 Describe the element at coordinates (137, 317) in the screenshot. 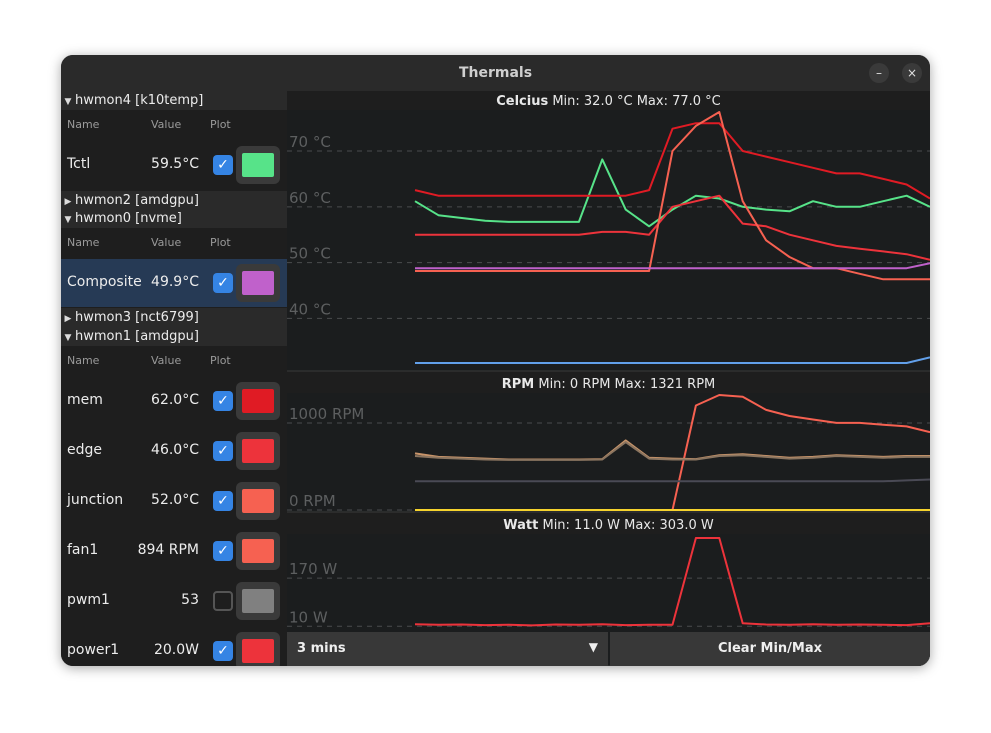

I see `group-label: hwmon3 [nct6799]` at that location.